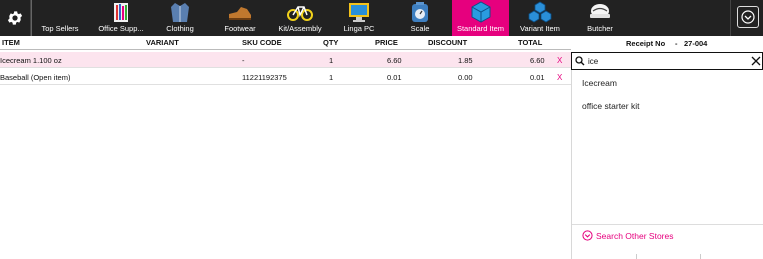 The height and width of the screenshot is (259, 763). Describe the element at coordinates (480, 28) in the screenshot. I see `category-label: Standard Item` at that location.